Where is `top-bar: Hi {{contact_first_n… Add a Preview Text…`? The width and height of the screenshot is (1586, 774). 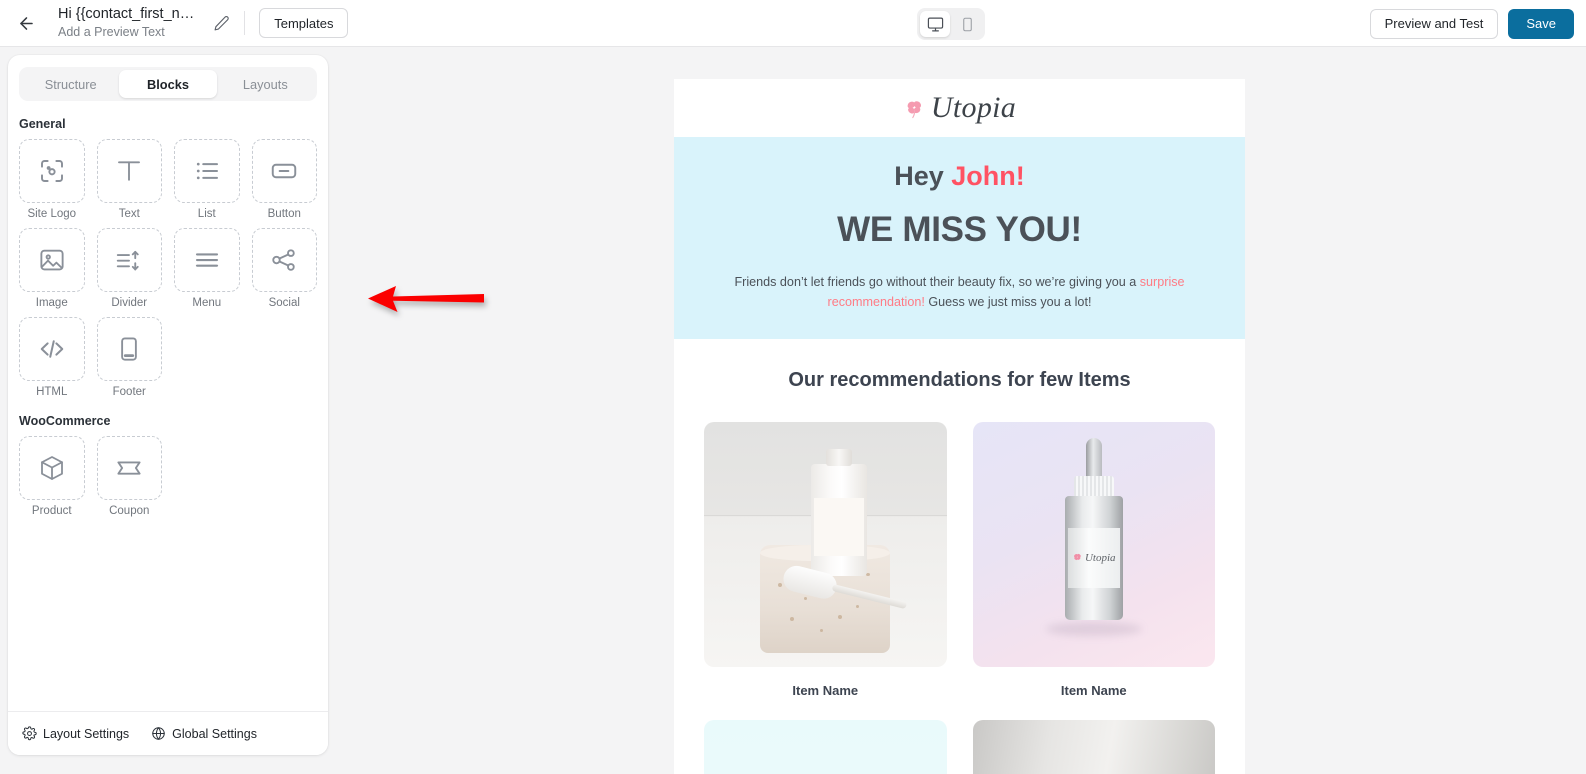
top-bar: Hi {{contact_first_n… Add a Preview Text… is located at coordinates (793, 23).